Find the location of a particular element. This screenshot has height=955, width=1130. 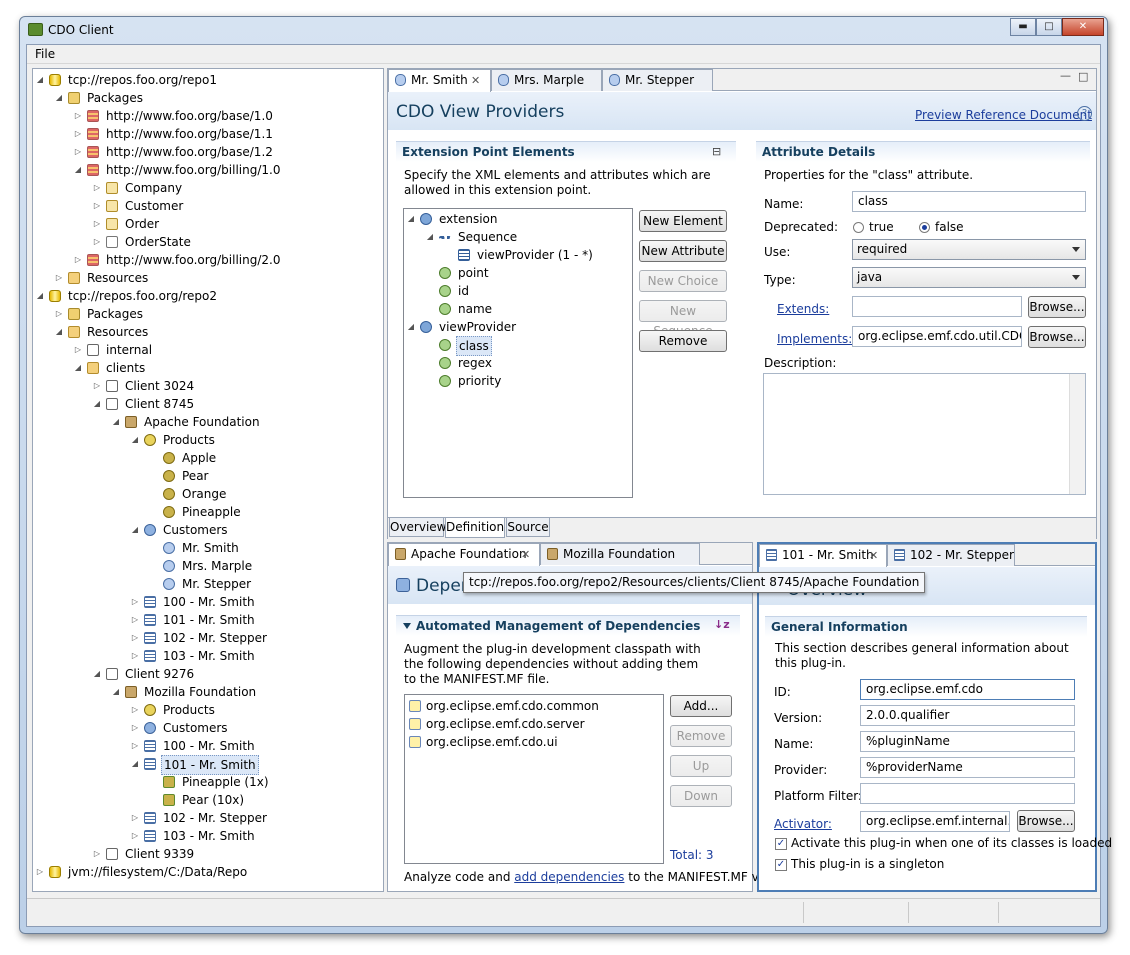

name-field: class is located at coordinates (969, 201).